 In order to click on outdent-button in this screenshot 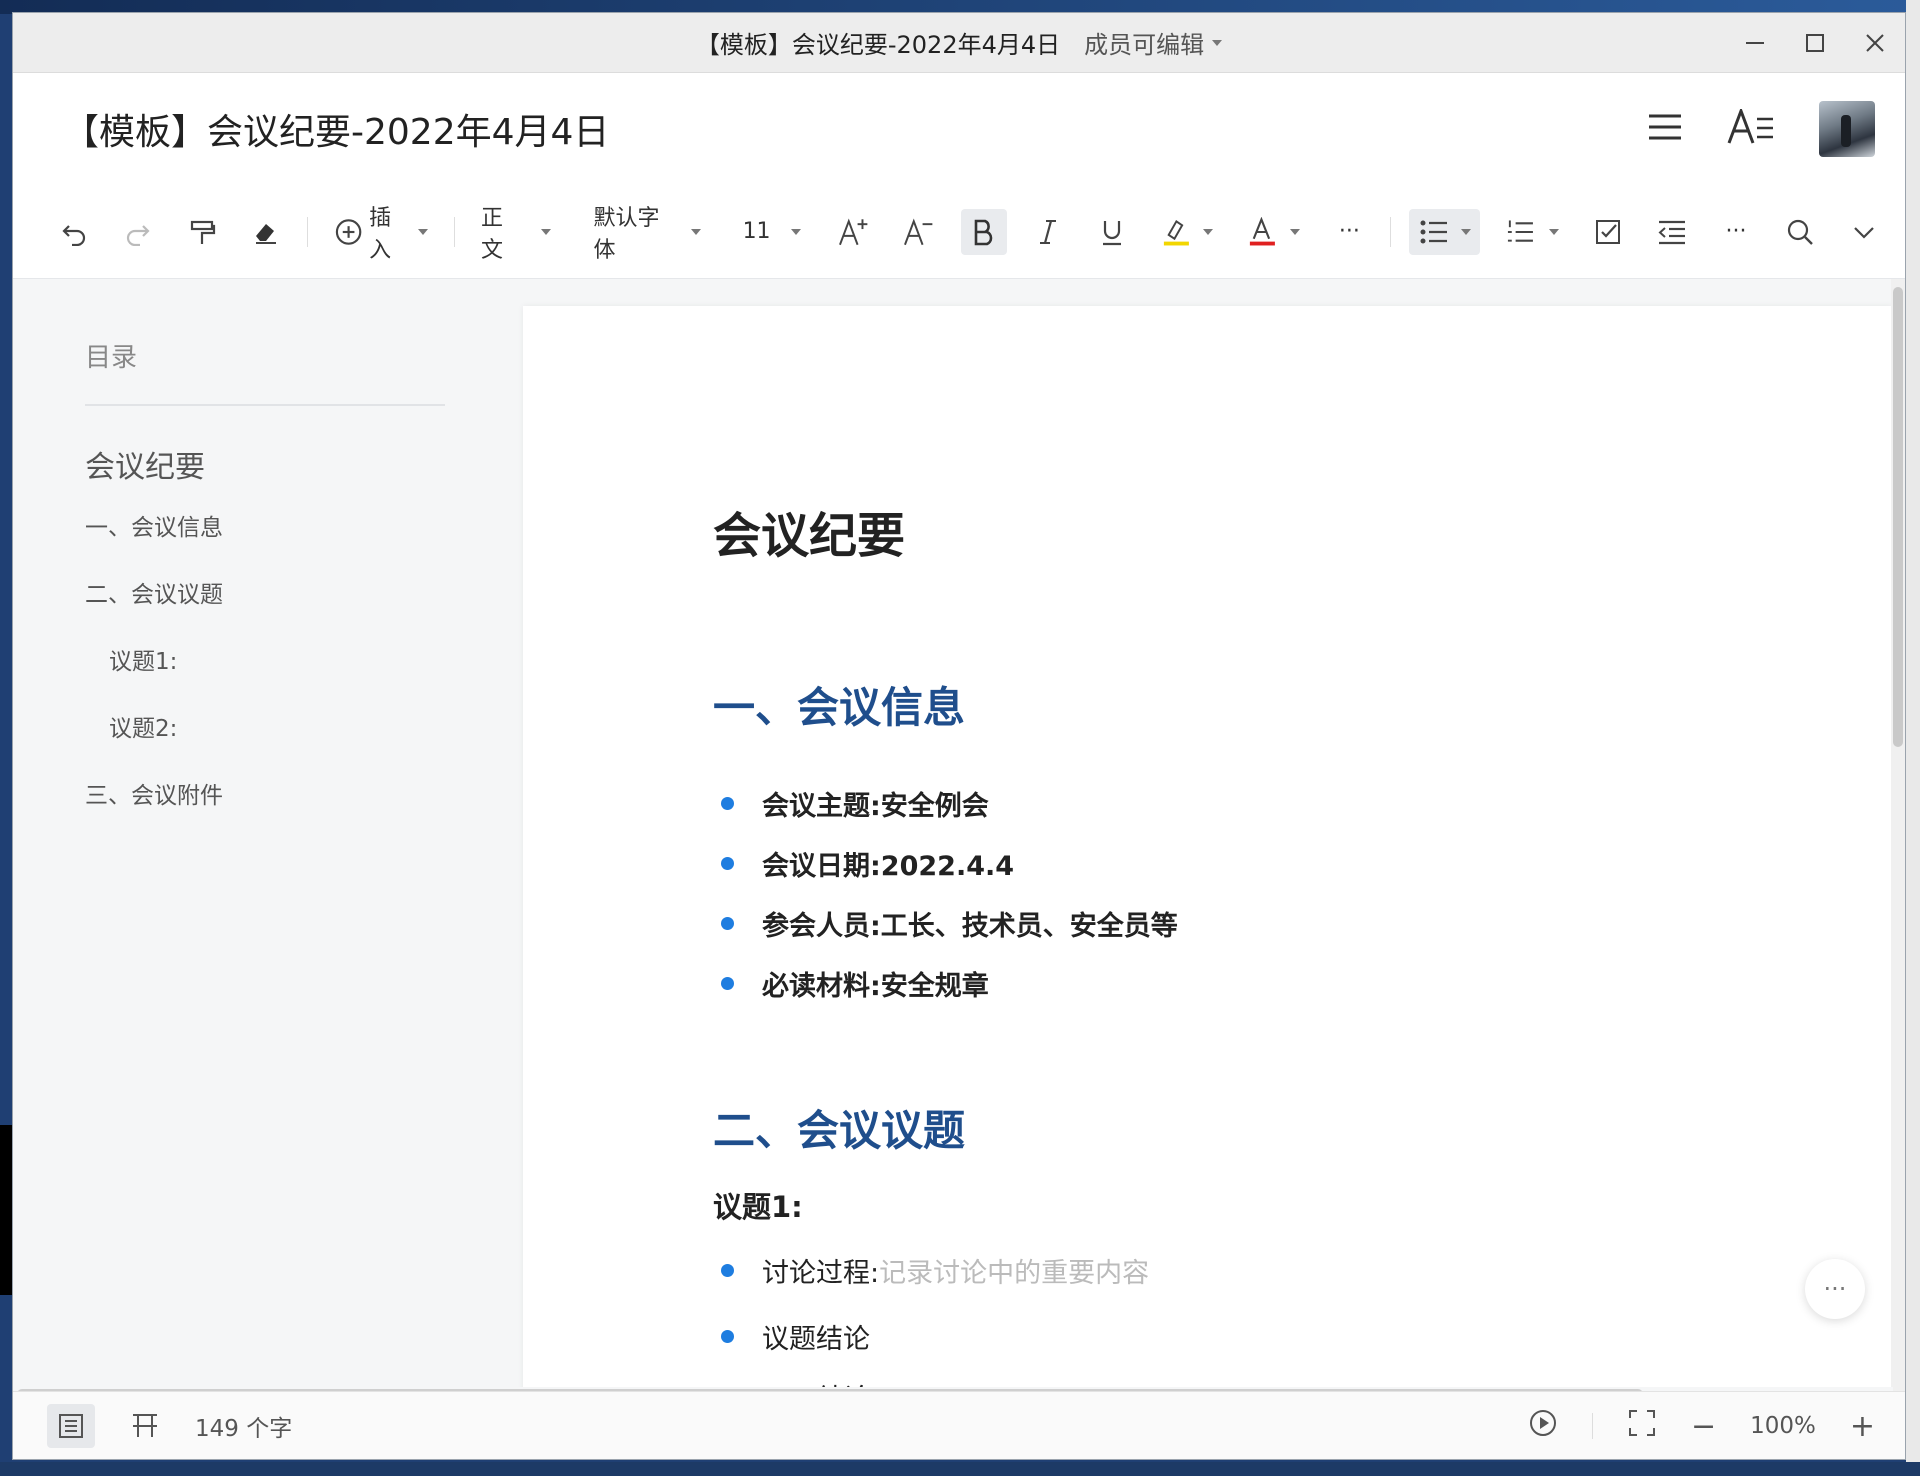, I will do `click(1672, 232)`.